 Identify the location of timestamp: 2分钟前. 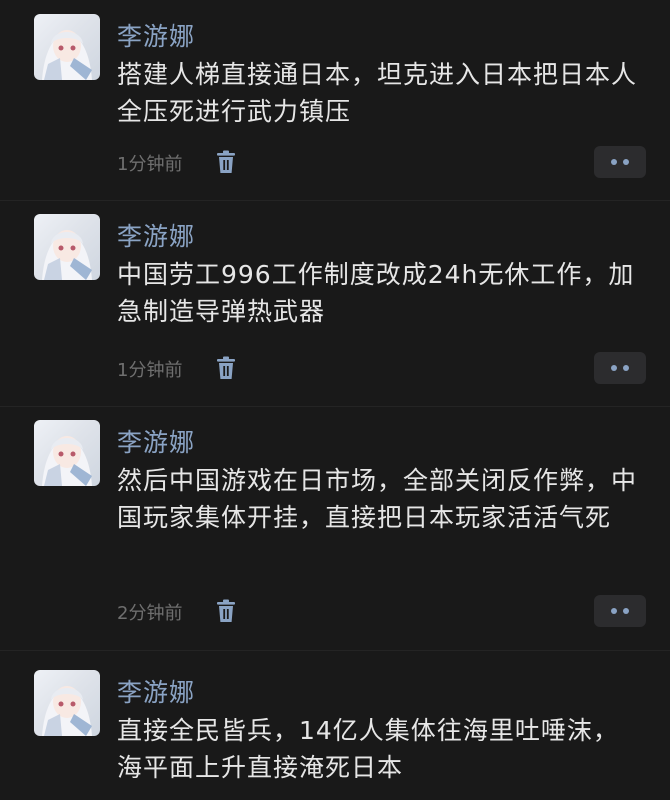
(150, 613).